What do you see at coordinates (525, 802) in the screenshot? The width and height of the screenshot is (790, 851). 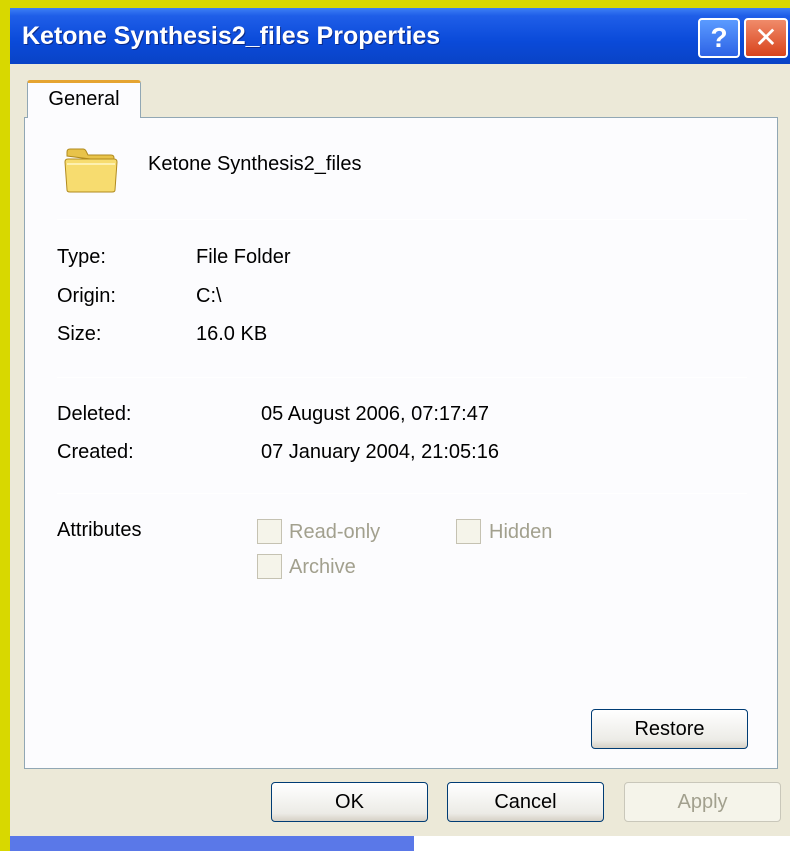 I see `cancel-button: Cancel` at bounding box center [525, 802].